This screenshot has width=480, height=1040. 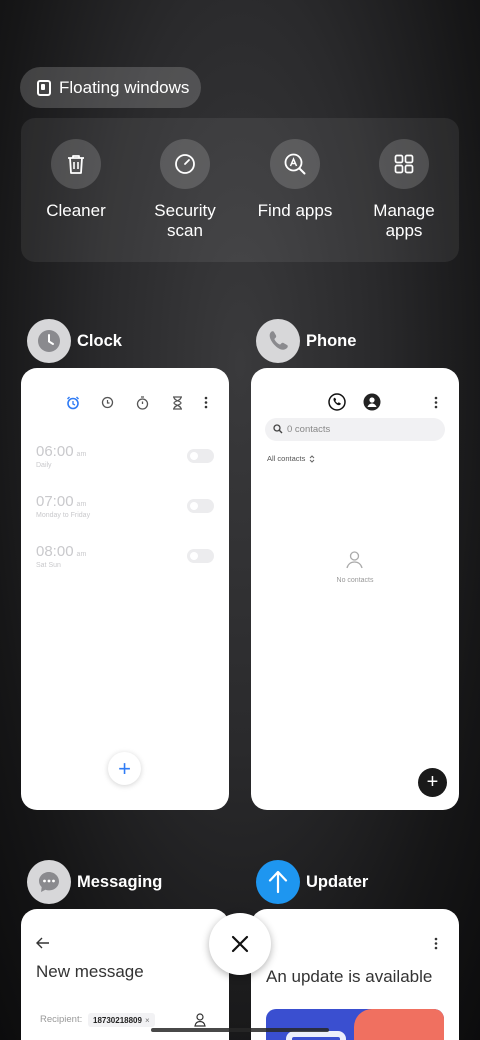 What do you see at coordinates (372, 402) in the screenshot?
I see `contacts-tab-icon` at bounding box center [372, 402].